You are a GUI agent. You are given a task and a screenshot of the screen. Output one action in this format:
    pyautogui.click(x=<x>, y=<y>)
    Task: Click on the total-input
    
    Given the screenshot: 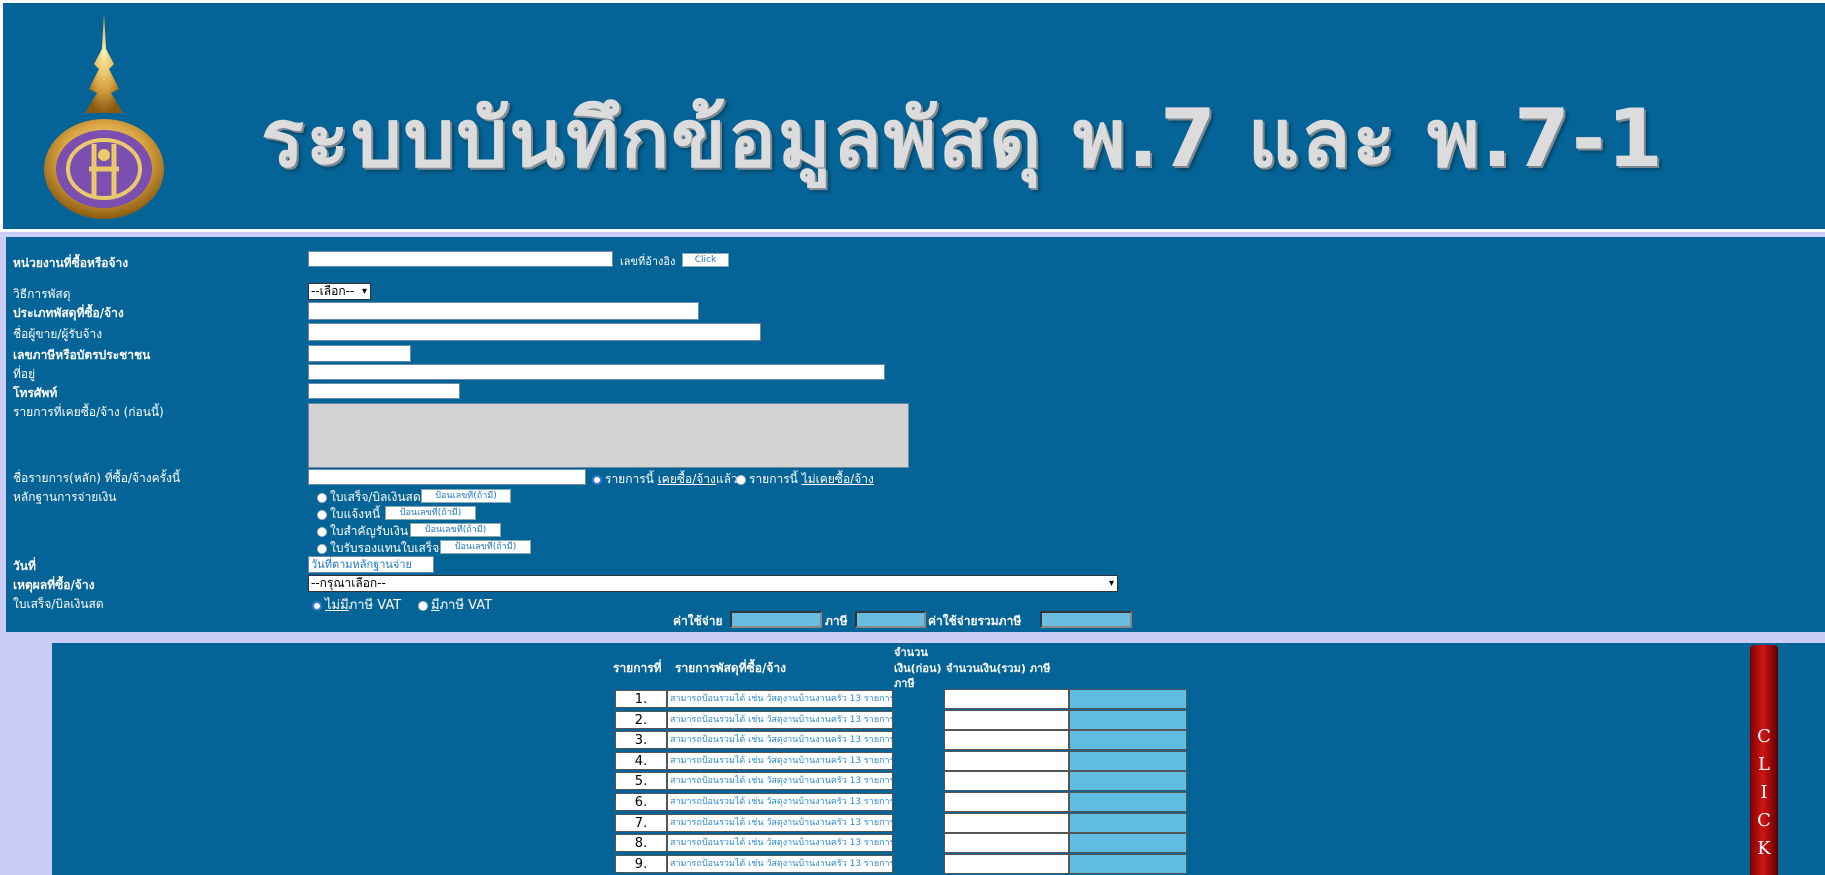 What is the action you would take?
    pyautogui.click(x=1086, y=619)
    